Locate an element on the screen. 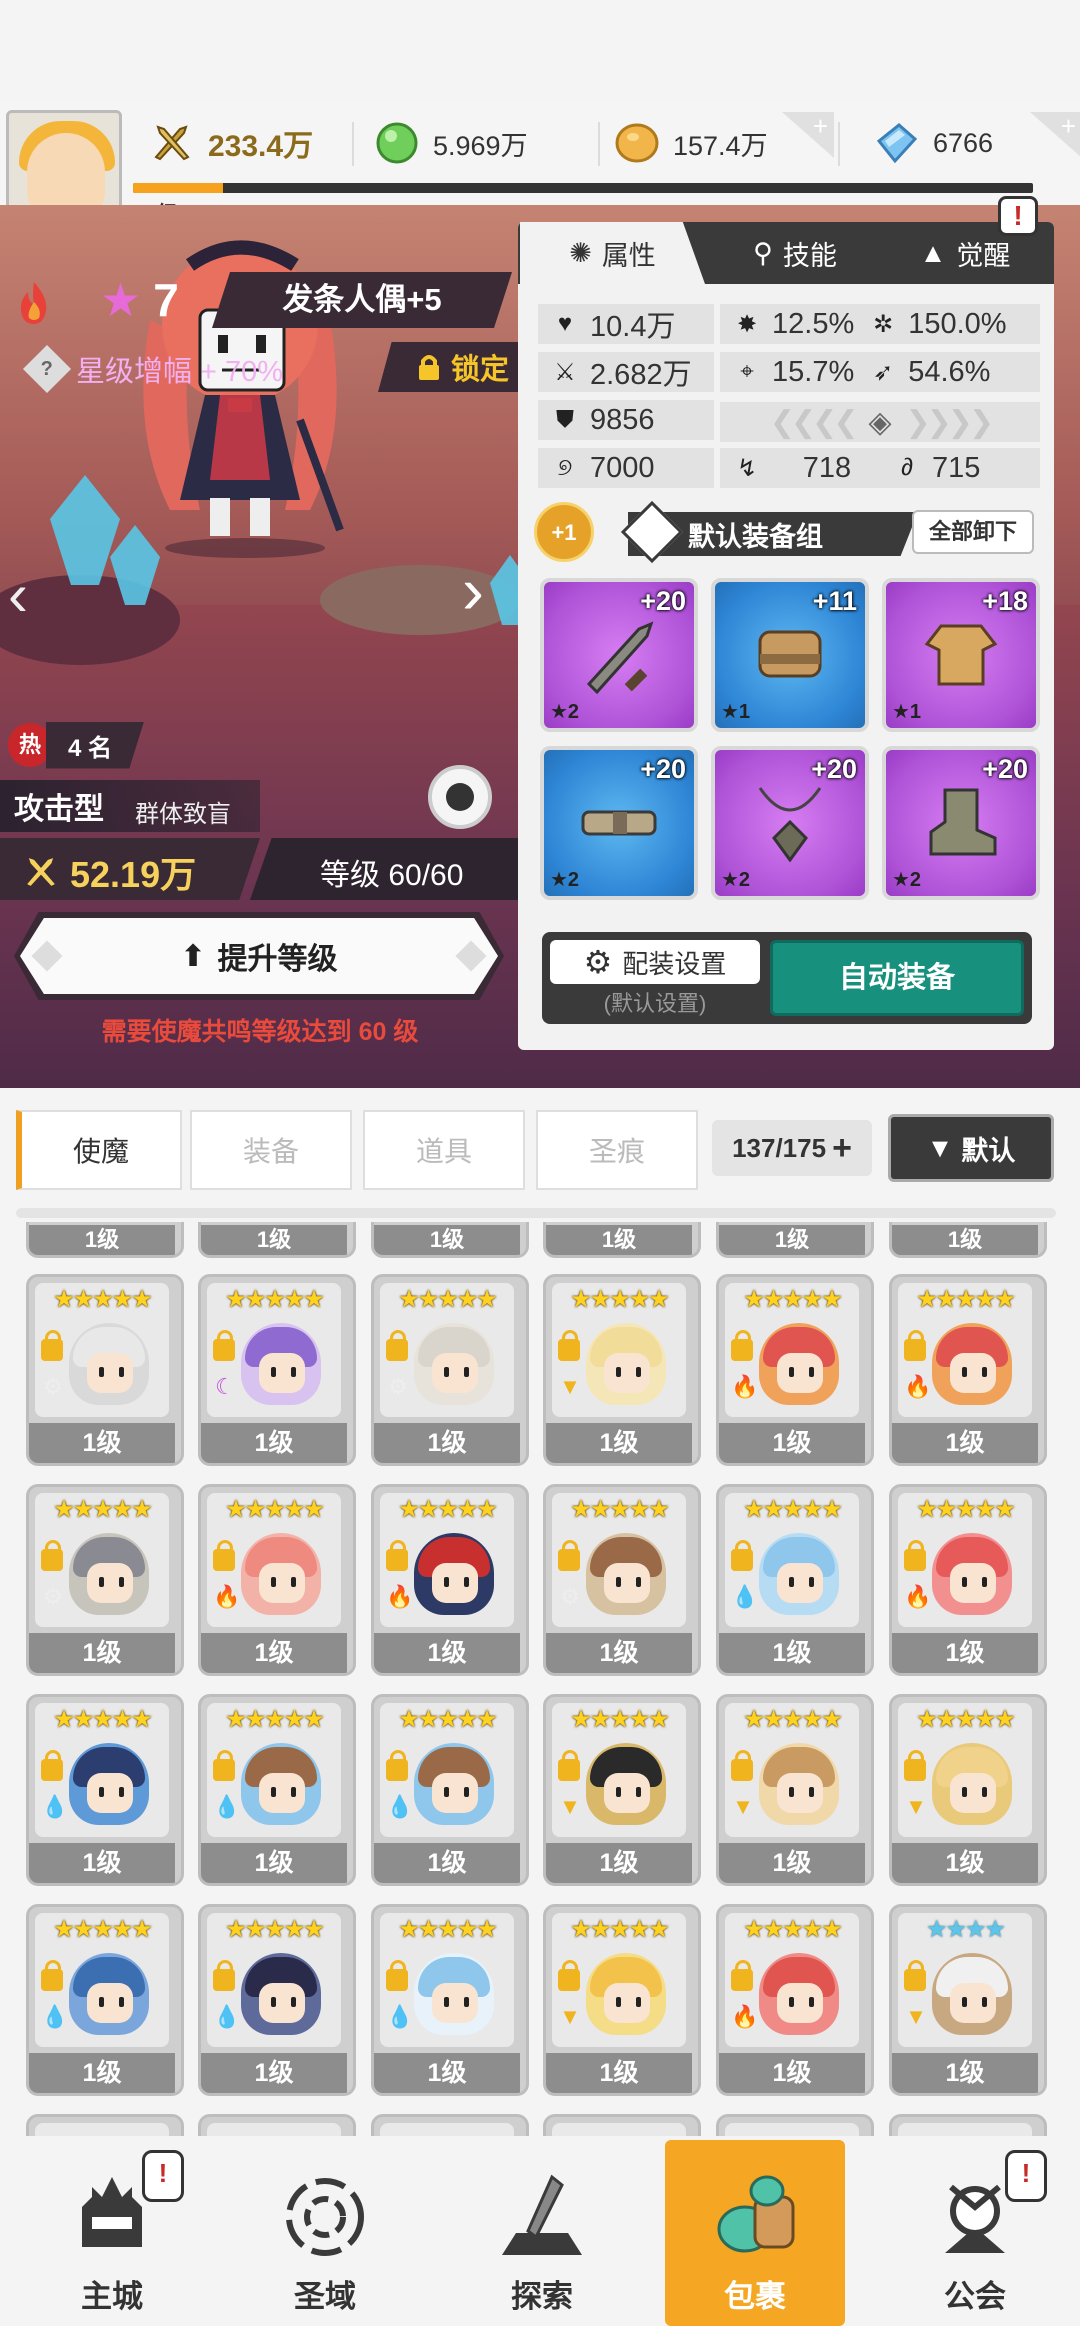 Image resolution: width=1080 pixels, height=2326 pixels. lock-label: 锁定 is located at coordinates (479, 370).